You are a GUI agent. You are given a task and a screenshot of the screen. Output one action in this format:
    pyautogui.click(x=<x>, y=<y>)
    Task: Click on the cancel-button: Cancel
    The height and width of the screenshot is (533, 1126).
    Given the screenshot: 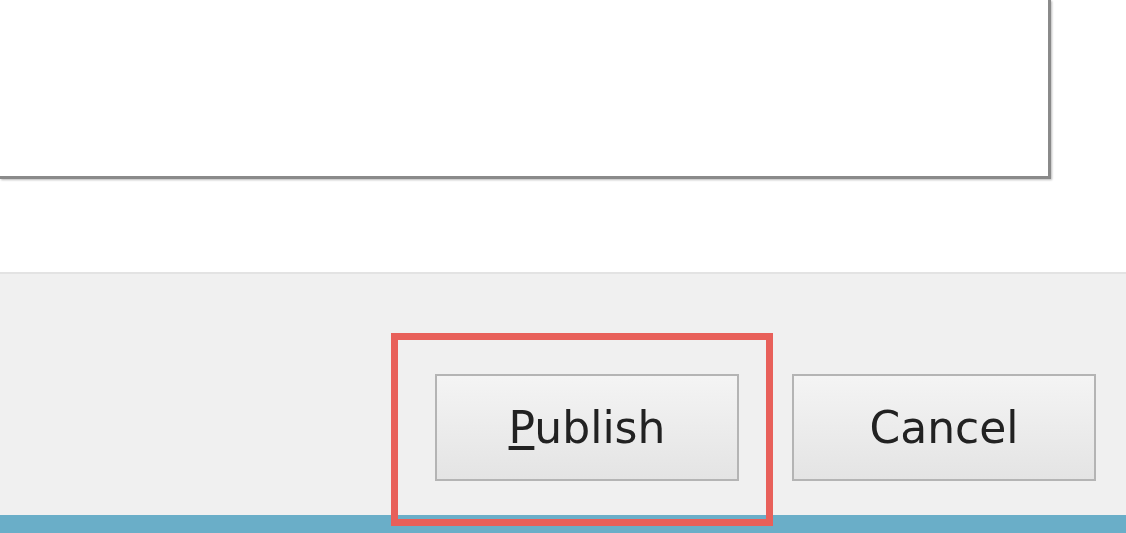 What is the action you would take?
    pyautogui.click(x=944, y=427)
    